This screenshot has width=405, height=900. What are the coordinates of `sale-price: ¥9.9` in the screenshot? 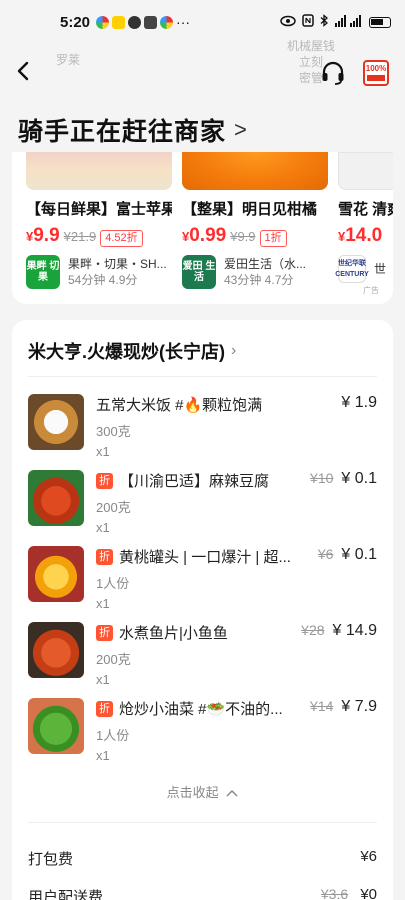 It's located at (43, 236).